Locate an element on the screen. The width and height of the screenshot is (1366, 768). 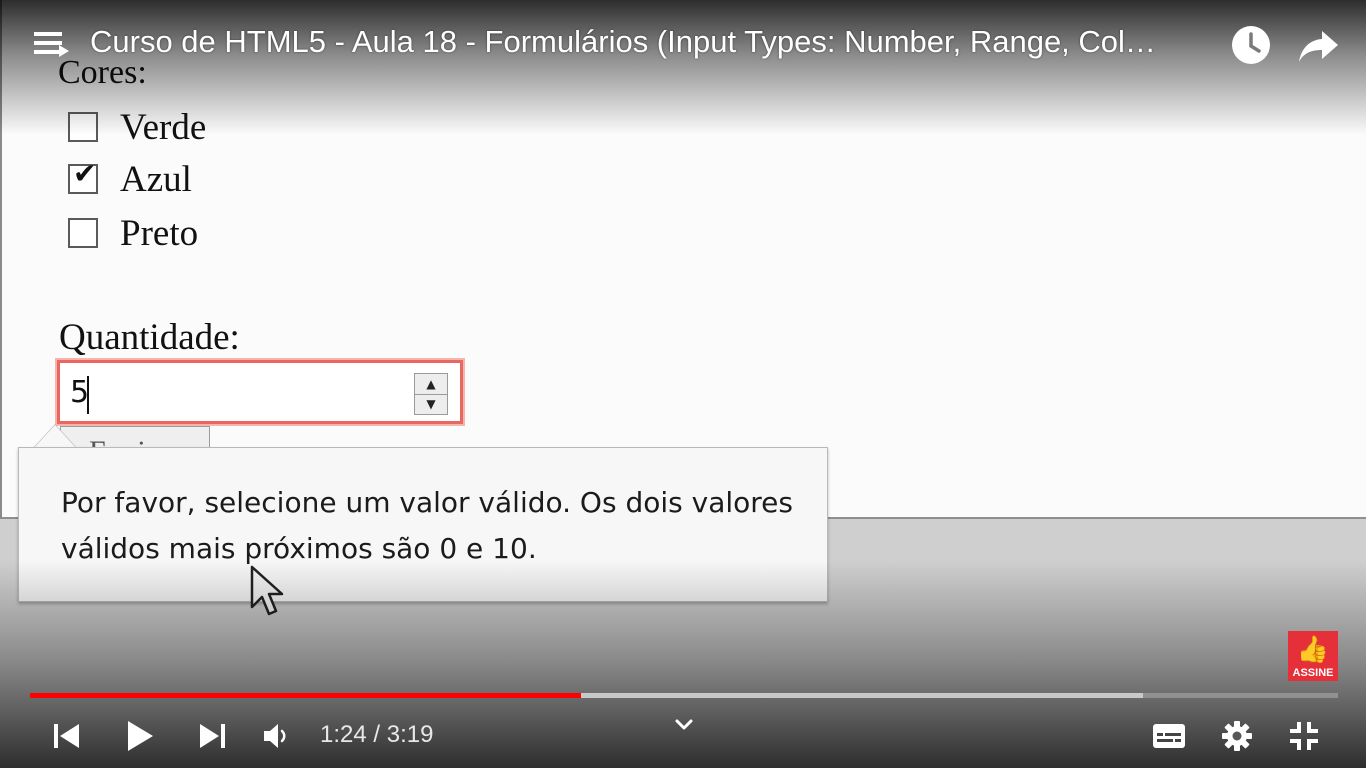
volume-icon is located at coordinates (276, 736).